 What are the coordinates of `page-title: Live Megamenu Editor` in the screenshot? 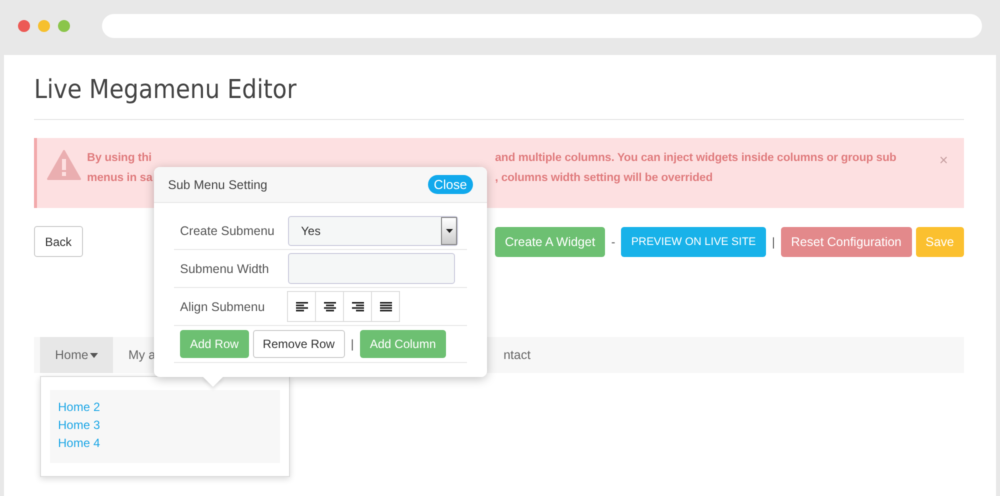 It's located at (499, 97).